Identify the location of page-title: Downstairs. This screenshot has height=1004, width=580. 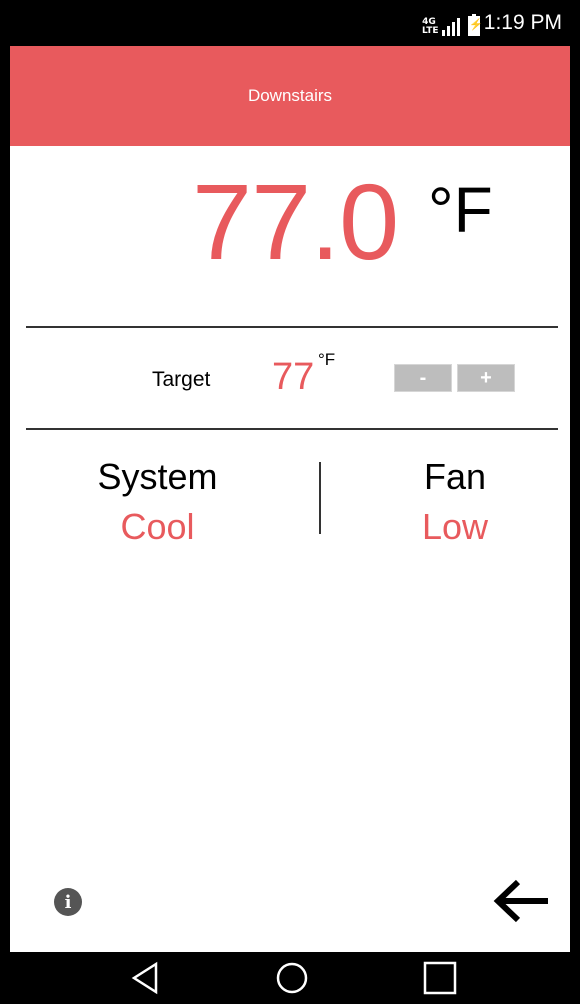
(290, 95).